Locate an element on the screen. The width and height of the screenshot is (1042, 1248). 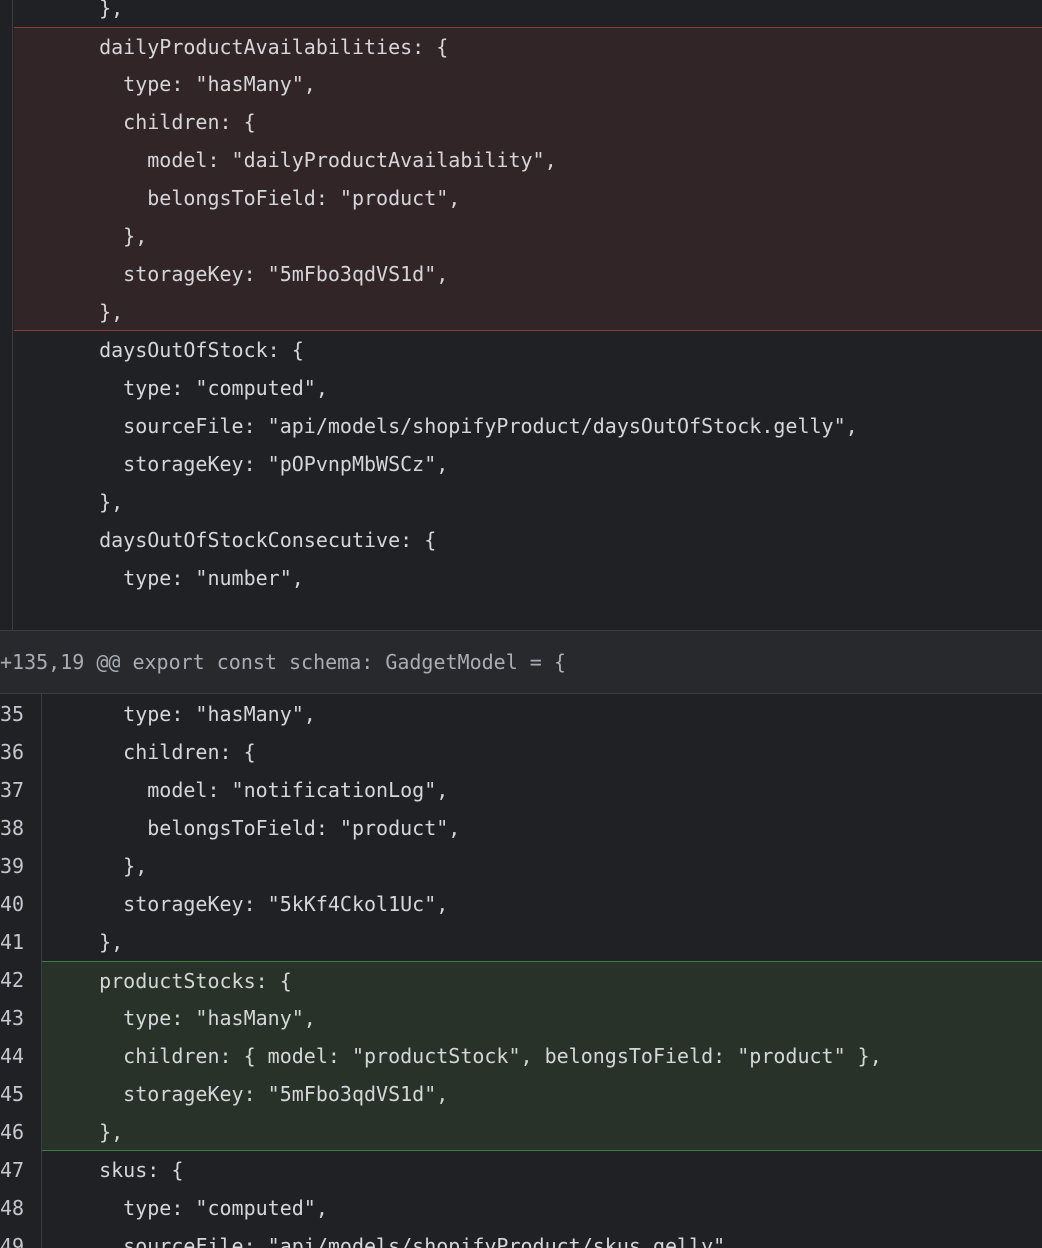
gutter-divider is located at coordinates (12, 315).